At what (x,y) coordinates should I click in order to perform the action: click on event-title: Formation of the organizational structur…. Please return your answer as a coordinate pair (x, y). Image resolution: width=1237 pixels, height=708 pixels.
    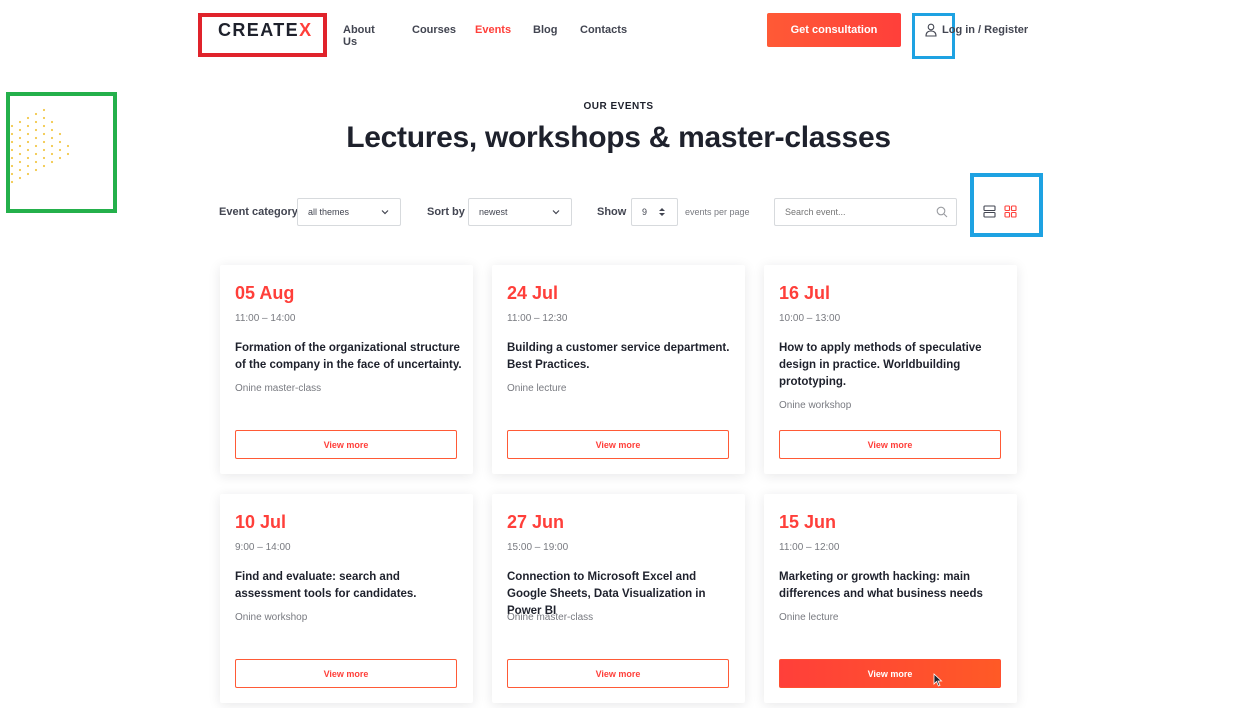
    Looking at the image, I should click on (348, 356).